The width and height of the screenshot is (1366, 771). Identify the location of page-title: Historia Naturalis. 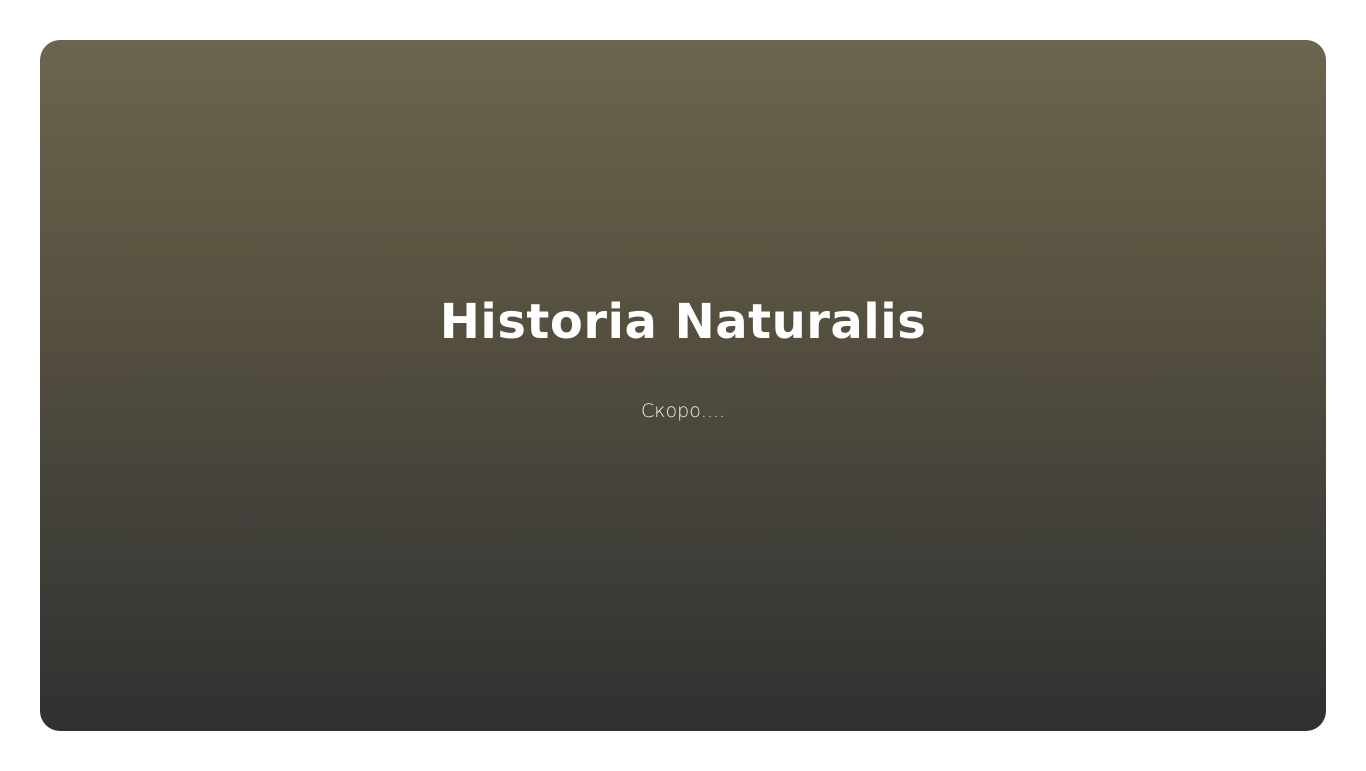
(683, 322).